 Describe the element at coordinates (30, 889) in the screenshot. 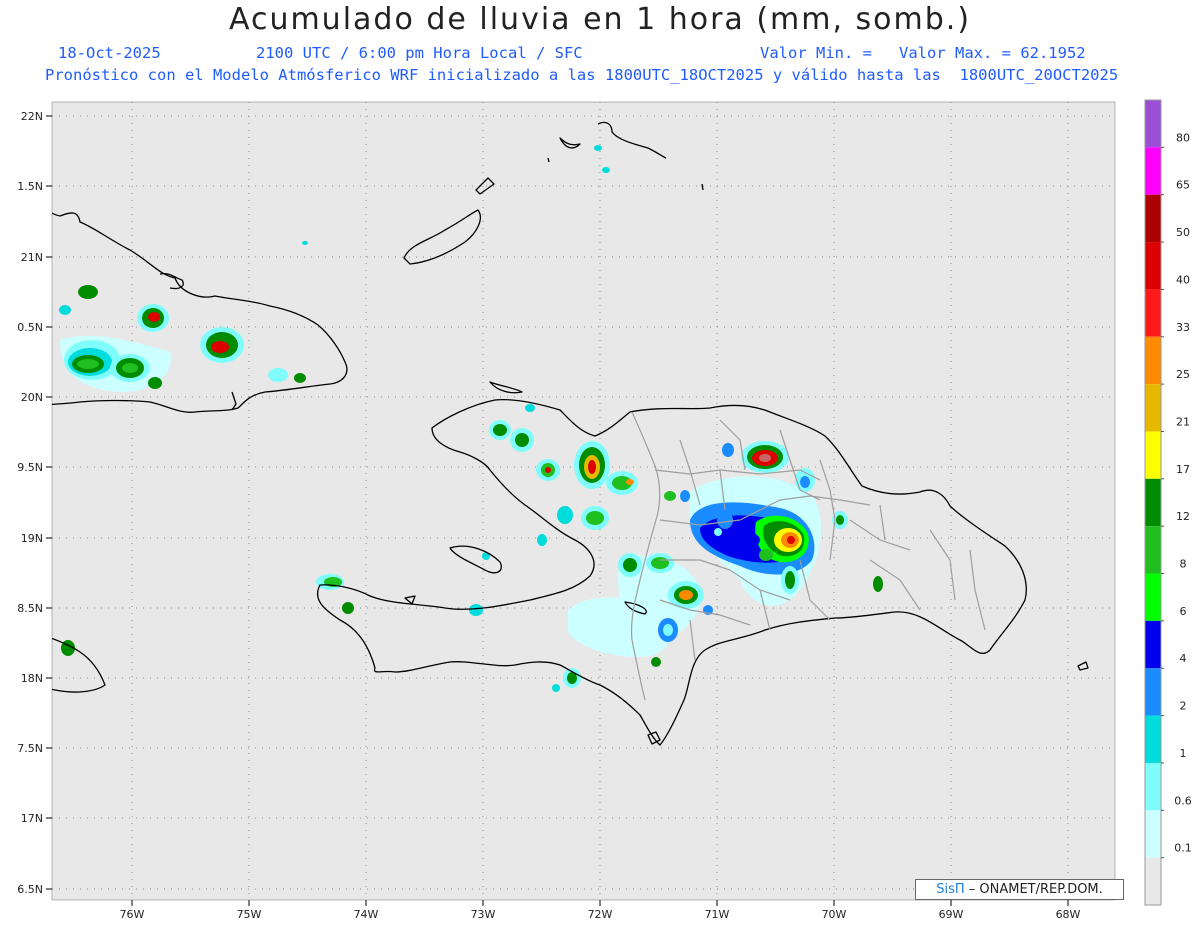

I see `lat-label: 6.5N` at that location.